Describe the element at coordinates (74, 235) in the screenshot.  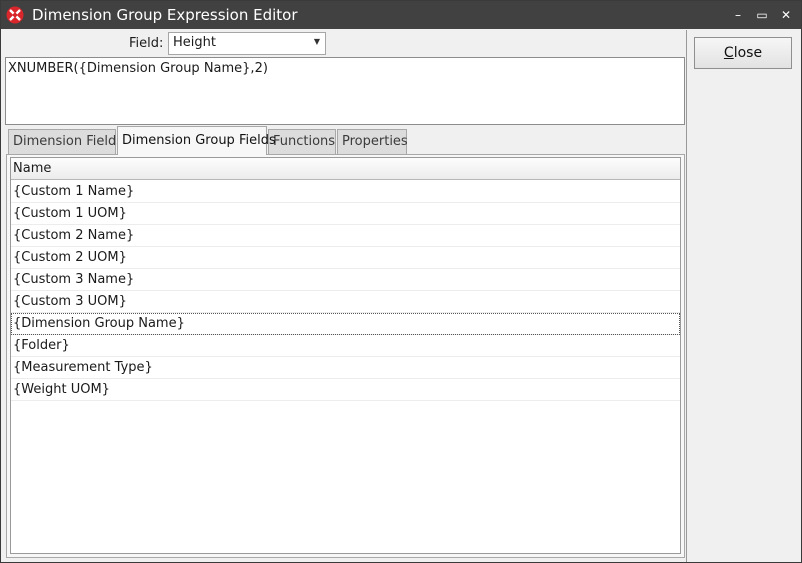
I see `row-name: {Custom 2 Name}` at that location.